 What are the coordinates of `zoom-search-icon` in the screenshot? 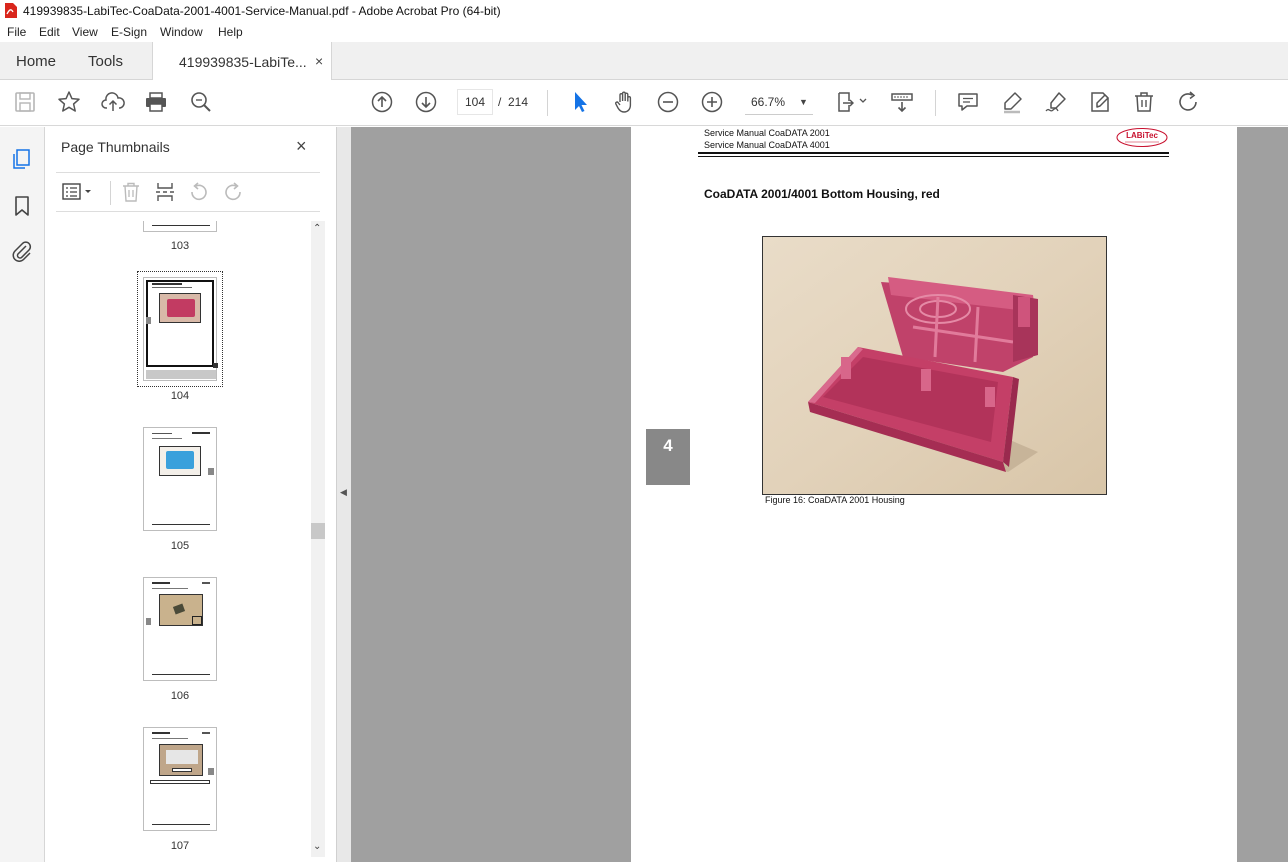 It's located at (201, 102).